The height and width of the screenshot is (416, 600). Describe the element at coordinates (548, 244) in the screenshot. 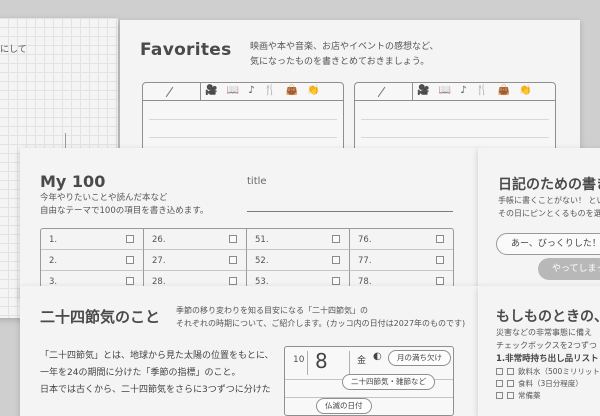

I see `speech-bubble: あー、びっくりした！` at that location.